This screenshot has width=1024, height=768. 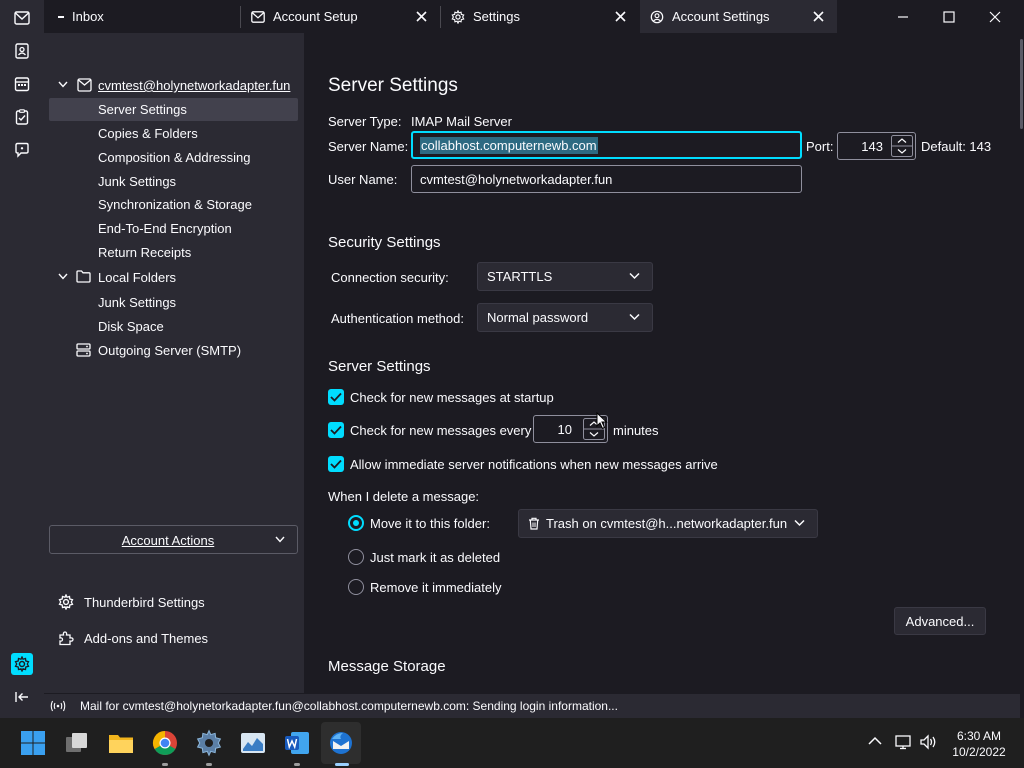 I want to click on tree-item-junk: Junk Settings, so click(x=171, y=181).